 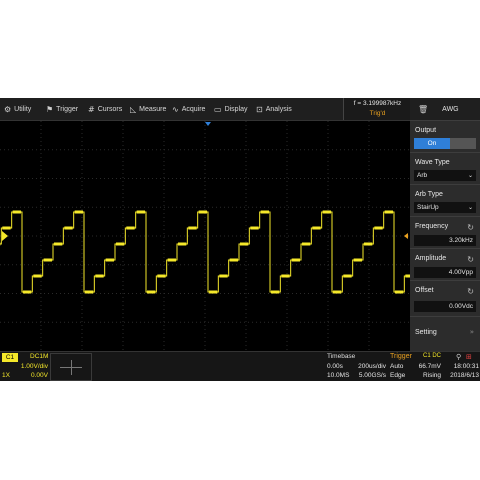 I want to click on chevron-right-icon: », so click(x=471, y=332).